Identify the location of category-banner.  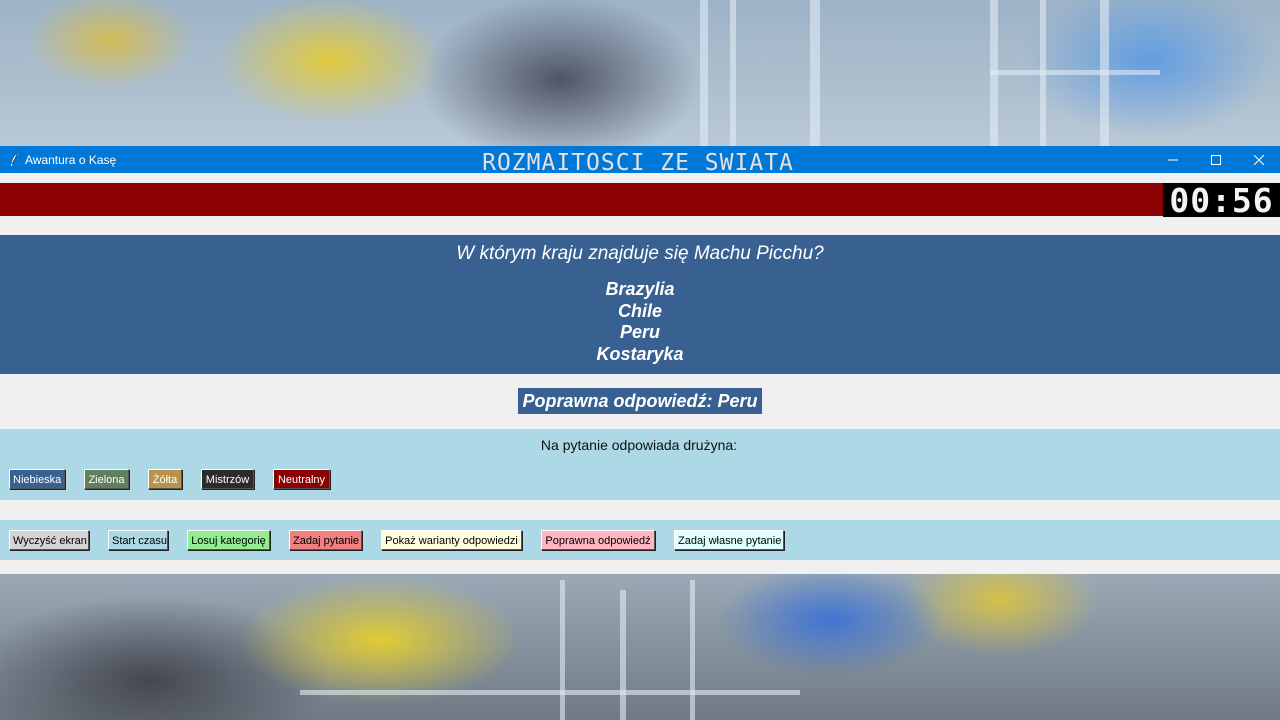
(581, 199).